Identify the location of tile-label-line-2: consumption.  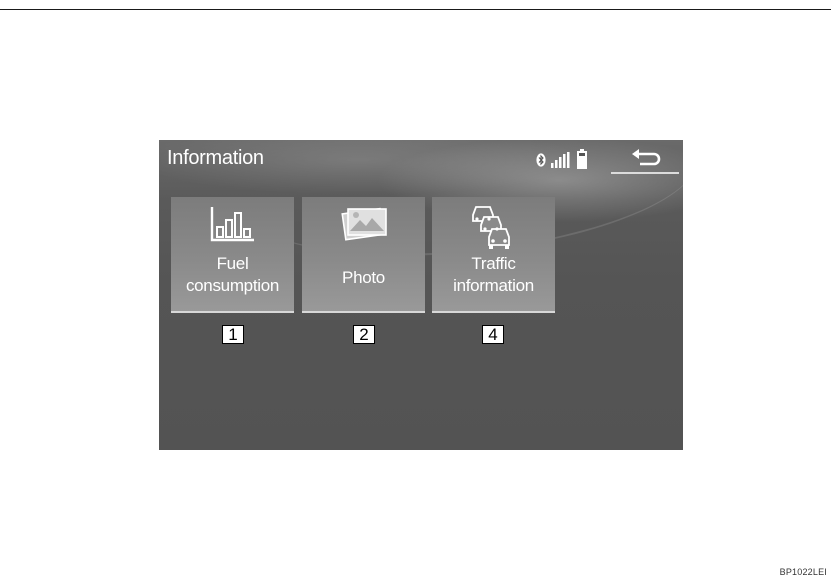
(232, 285).